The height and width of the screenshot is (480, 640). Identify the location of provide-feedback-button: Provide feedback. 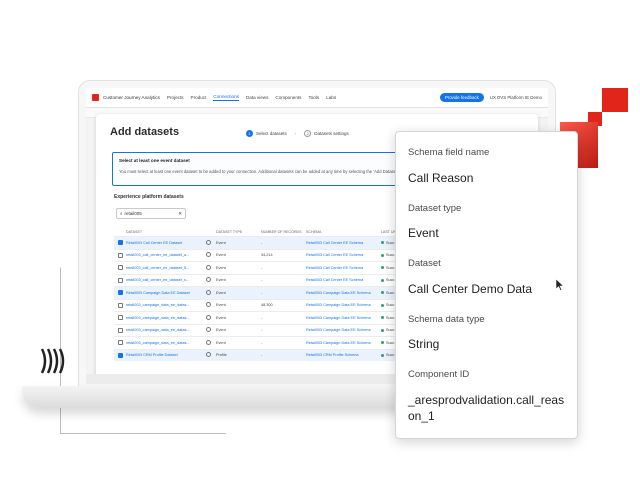
(461, 97).